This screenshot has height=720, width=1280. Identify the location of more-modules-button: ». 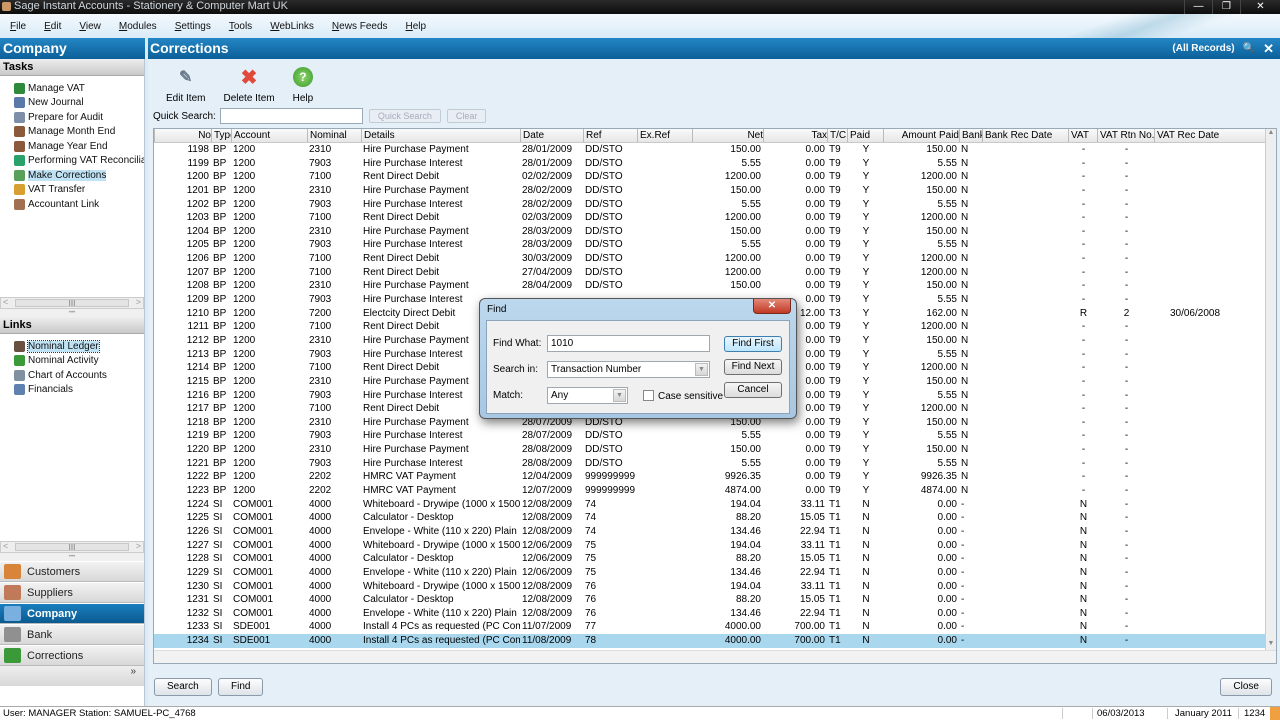
(72, 676).